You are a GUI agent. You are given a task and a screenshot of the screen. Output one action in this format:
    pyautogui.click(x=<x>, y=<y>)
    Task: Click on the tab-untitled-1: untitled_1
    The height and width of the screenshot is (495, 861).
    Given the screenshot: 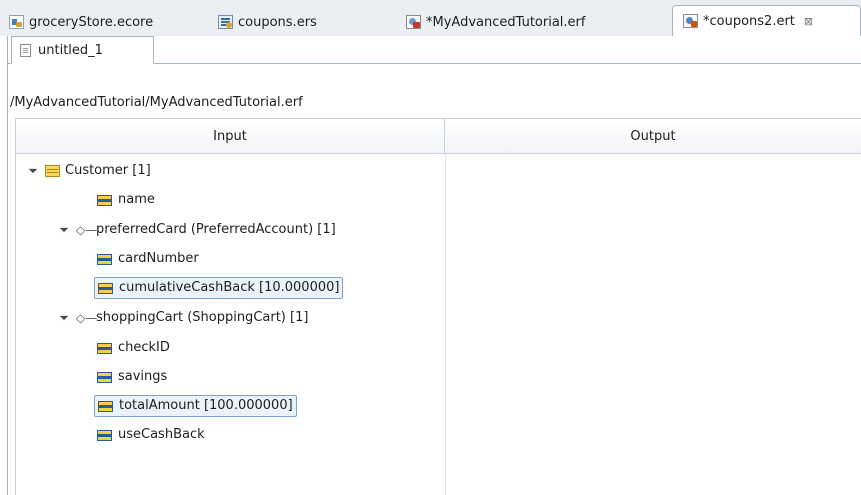 What is the action you would take?
    pyautogui.click(x=82, y=50)
    